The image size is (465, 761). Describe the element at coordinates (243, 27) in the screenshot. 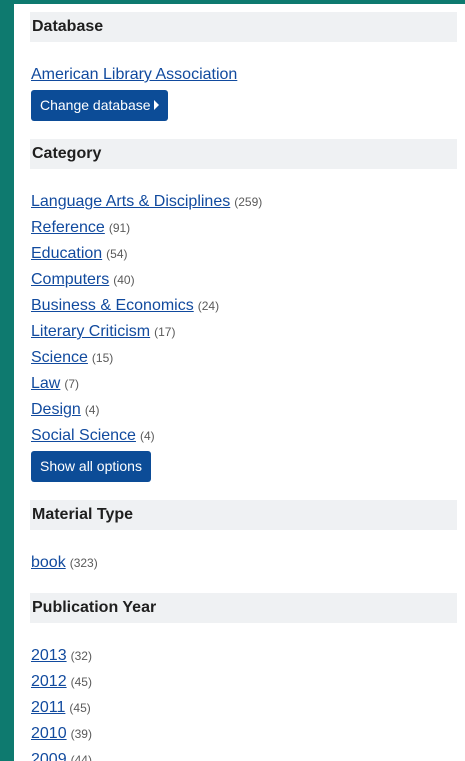

I see `database-heading: Database` at that location.